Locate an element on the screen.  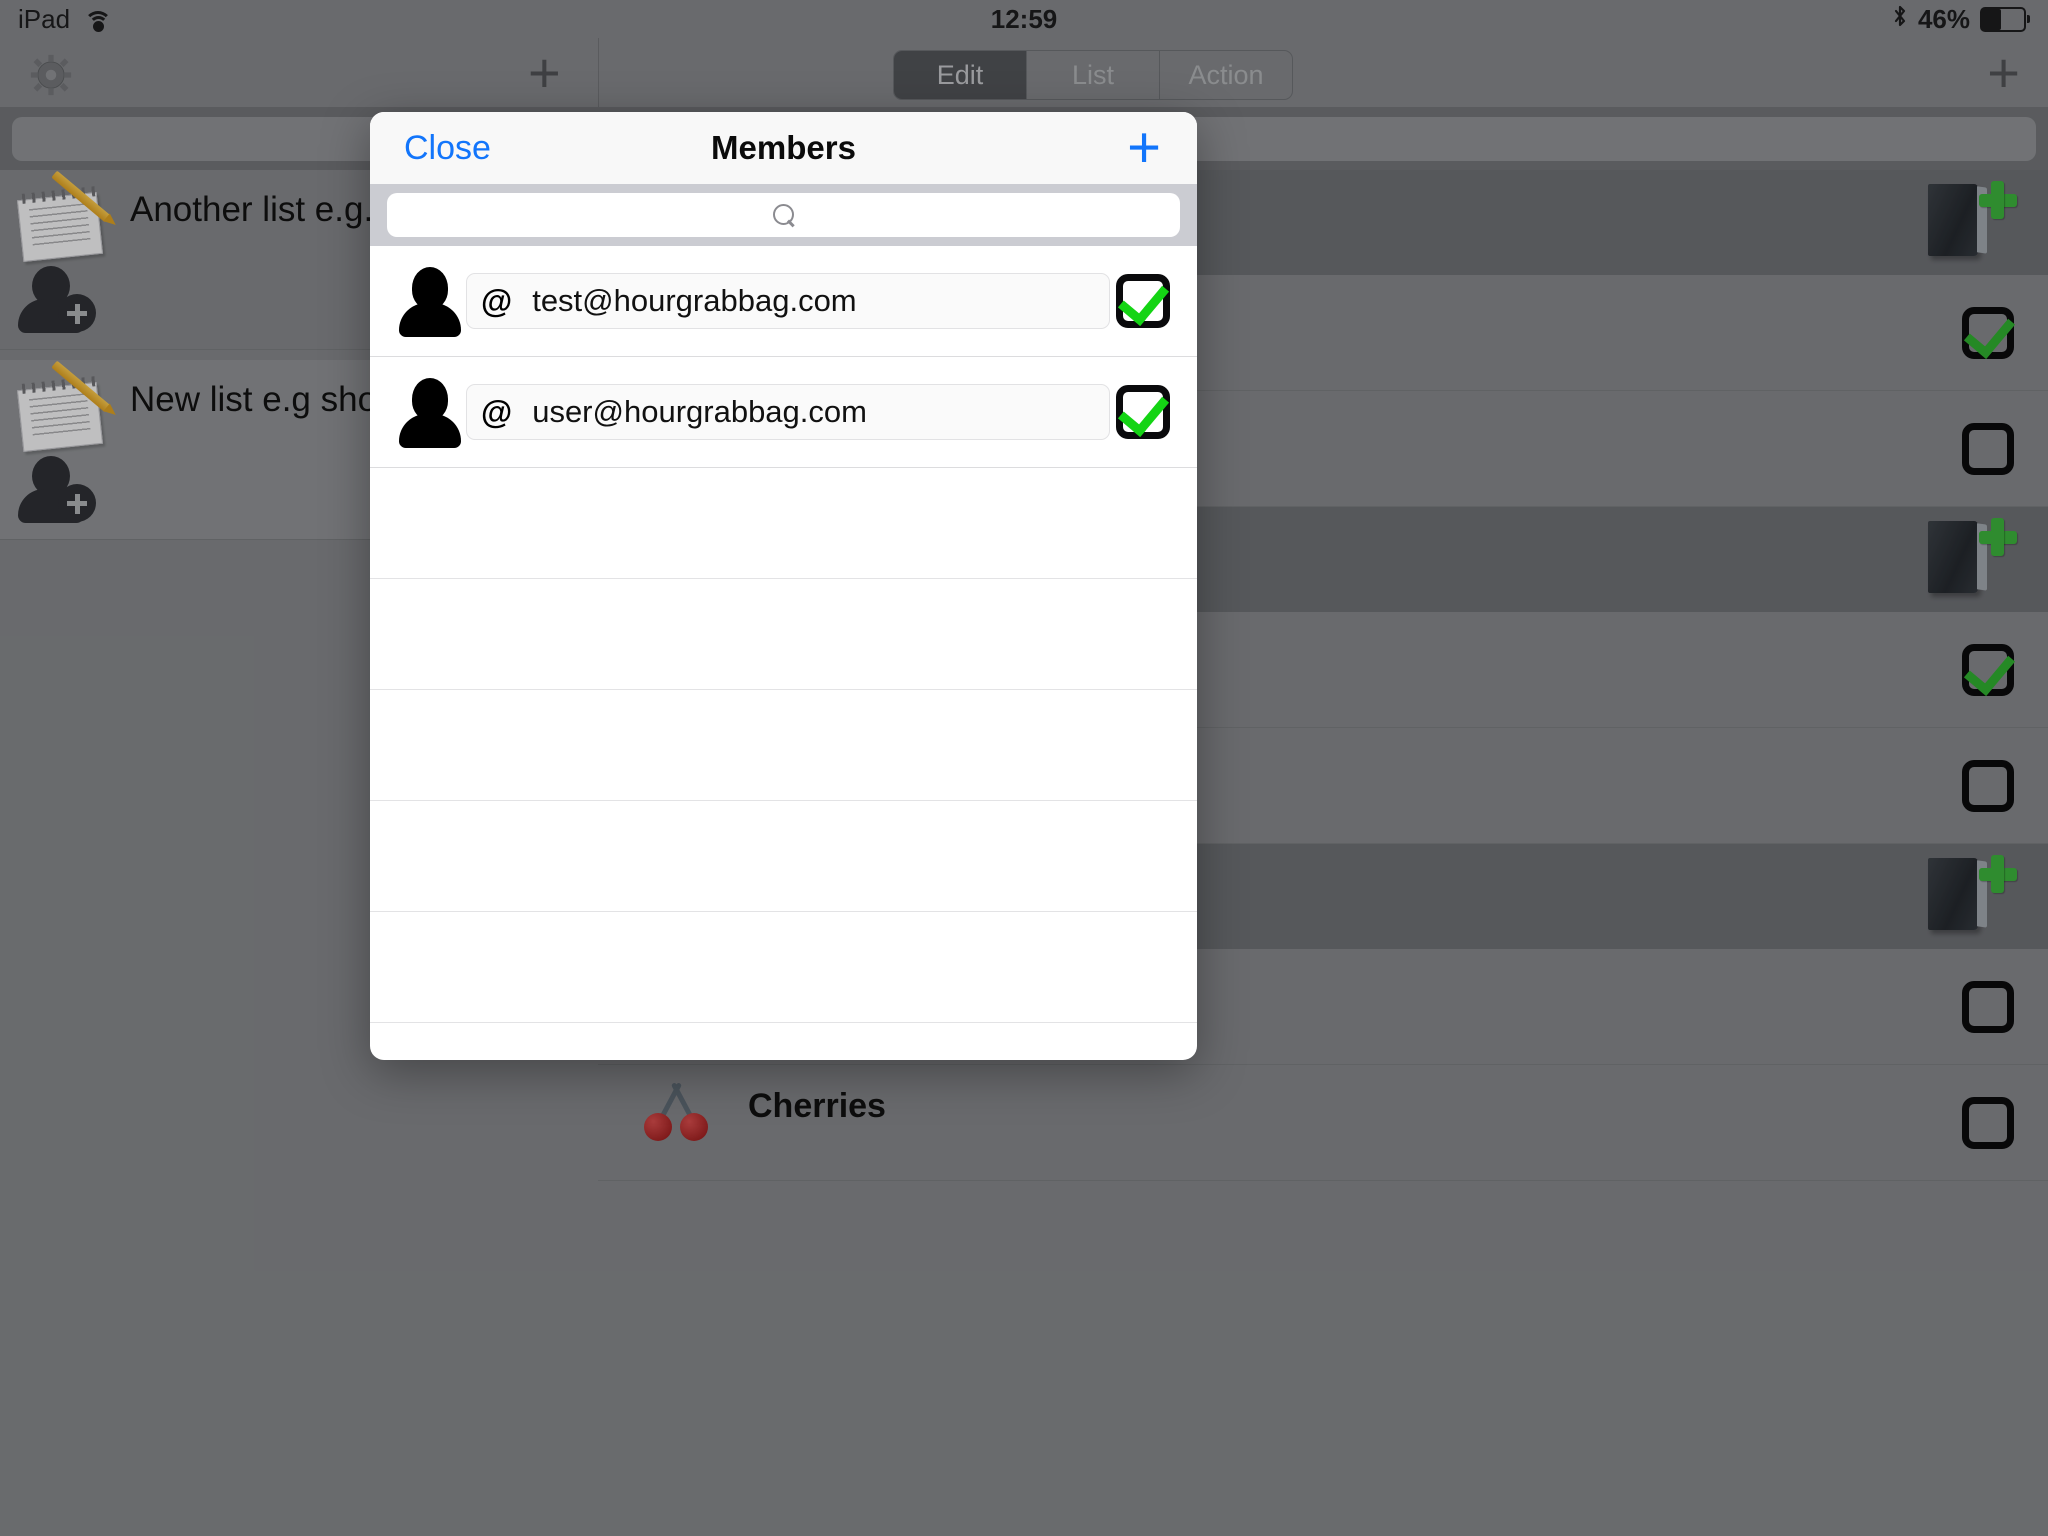
member-search-input is located at coordinates (783, 215).